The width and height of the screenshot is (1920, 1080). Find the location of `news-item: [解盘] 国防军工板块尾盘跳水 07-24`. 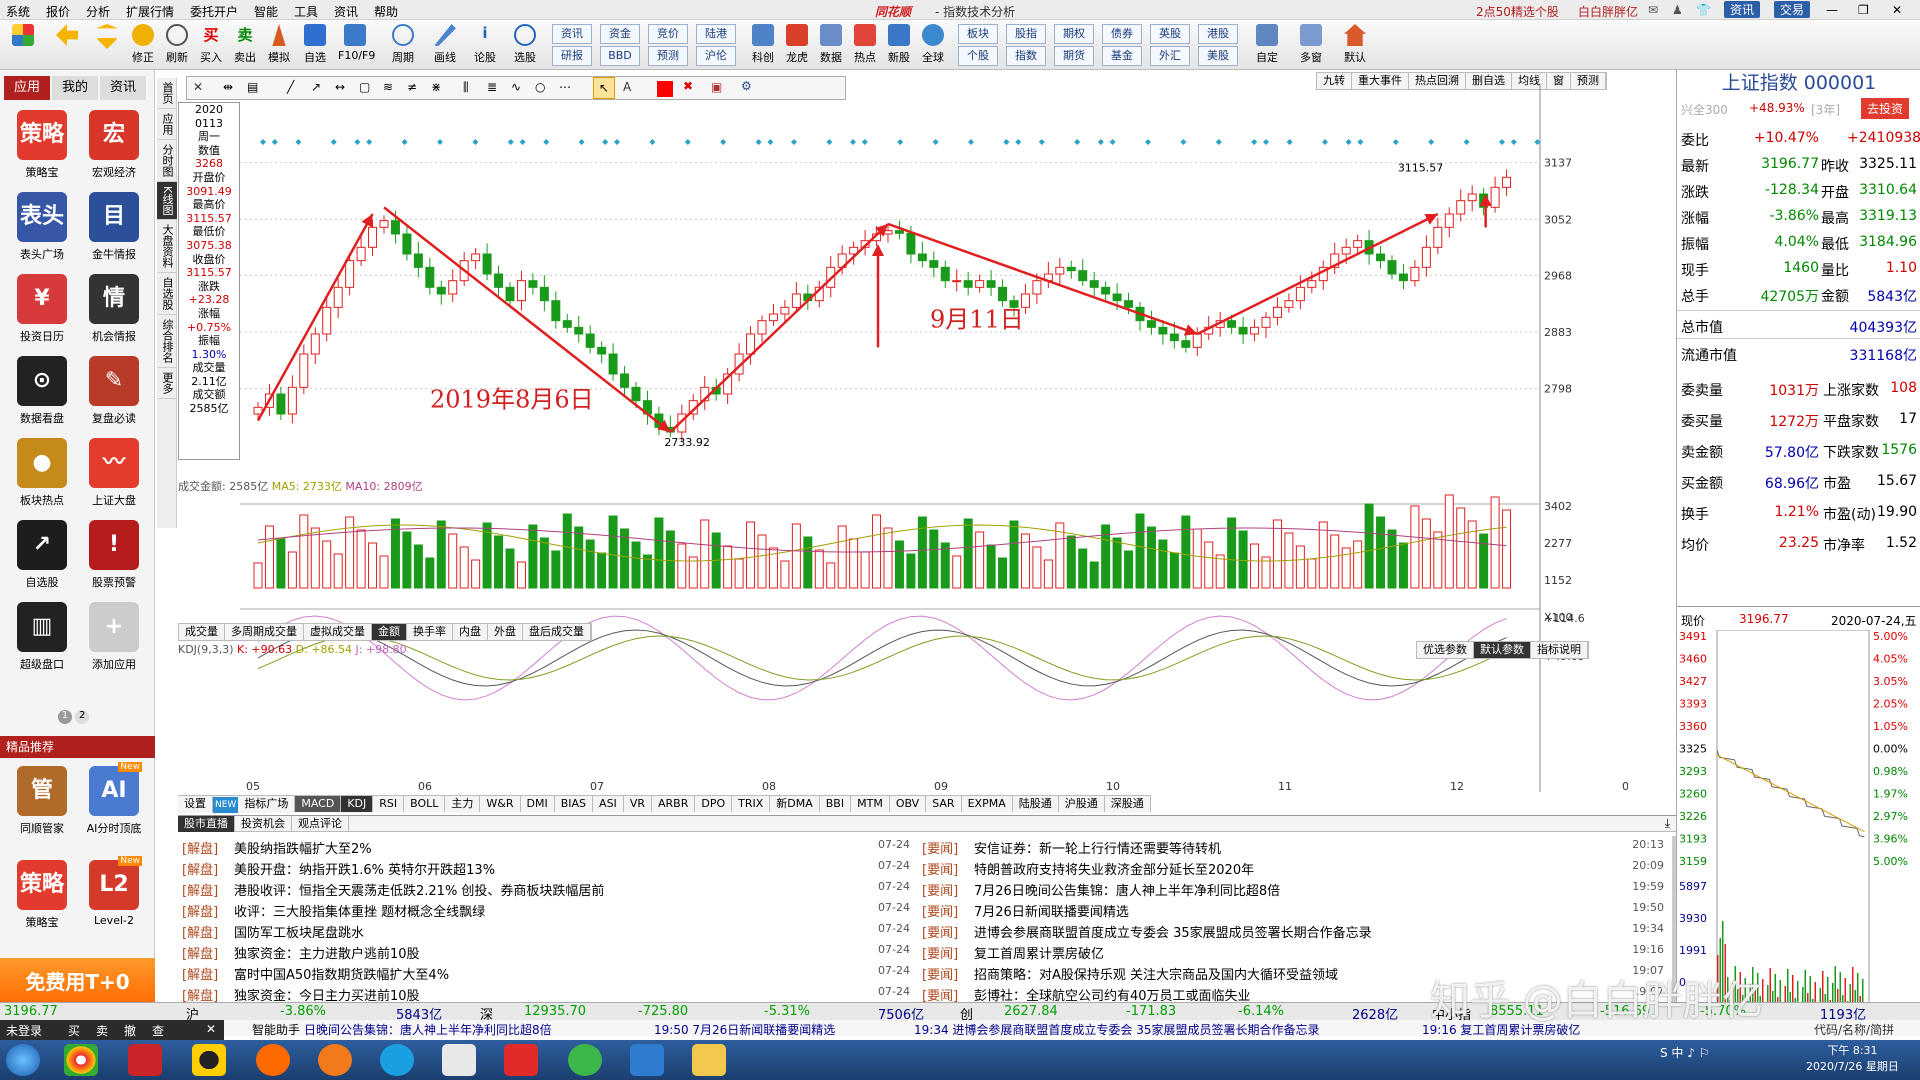

news-item: [解盘] 国防军工板块尾盘跳水 07-24 is located at coordinates (550, 930).